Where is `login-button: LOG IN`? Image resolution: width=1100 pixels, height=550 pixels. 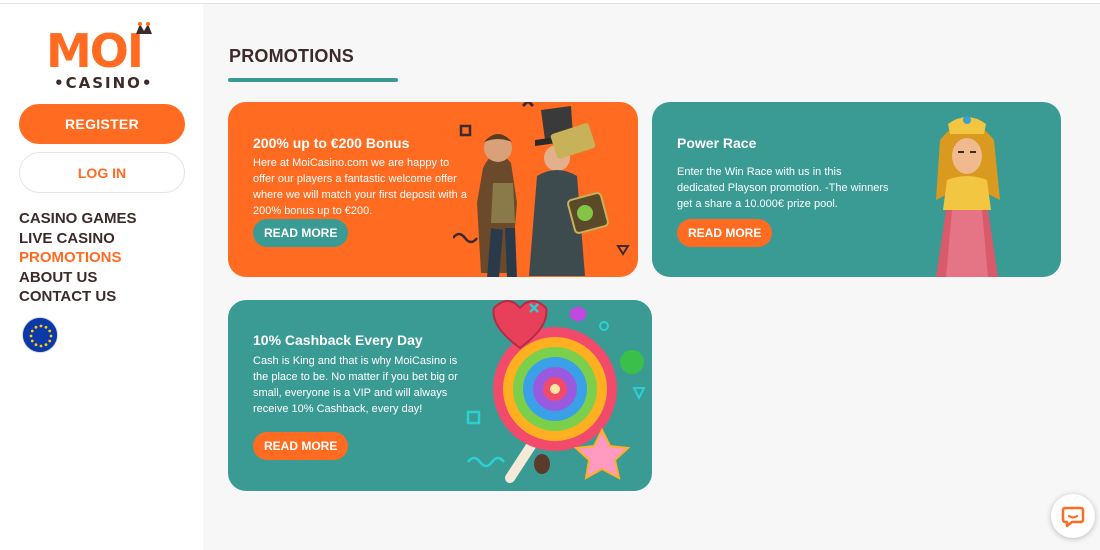 login-button: LOG IN is located at coordinates (102, 172).